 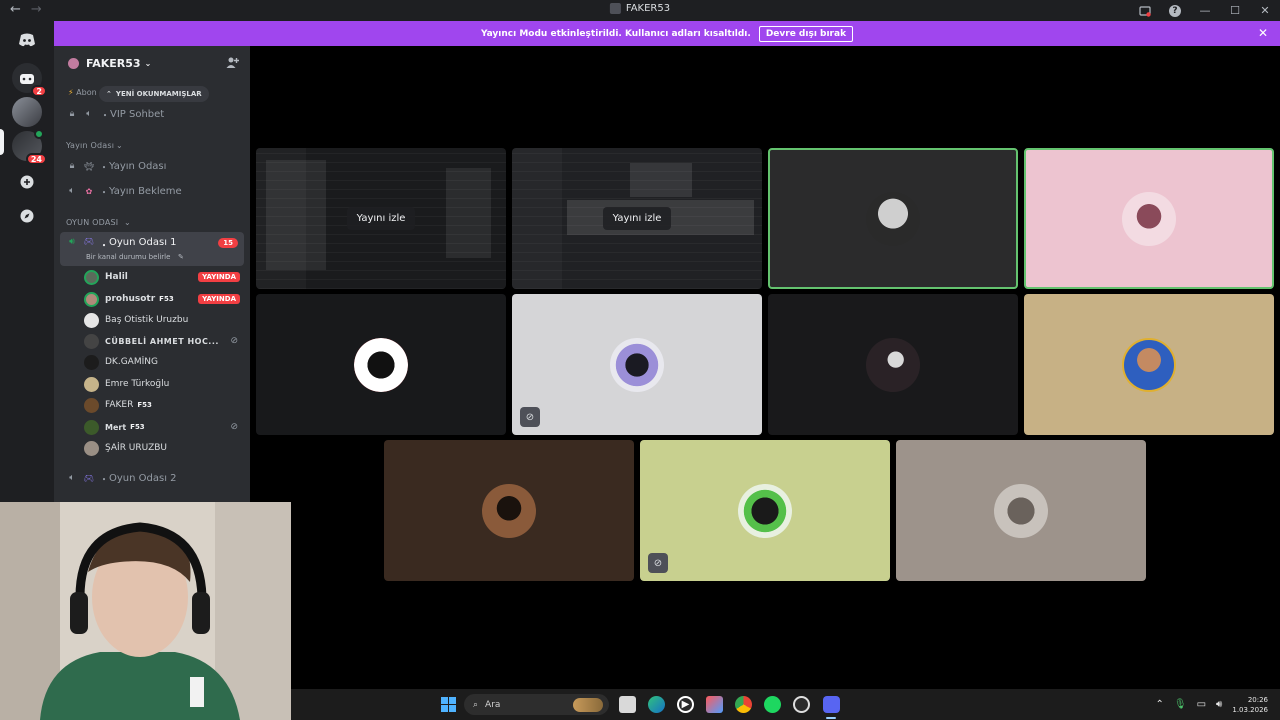 What do you see at coordinates (29, 147) in the screenshot?
I see `server-icon-faker53: 24` at bounding box center [29, 147].